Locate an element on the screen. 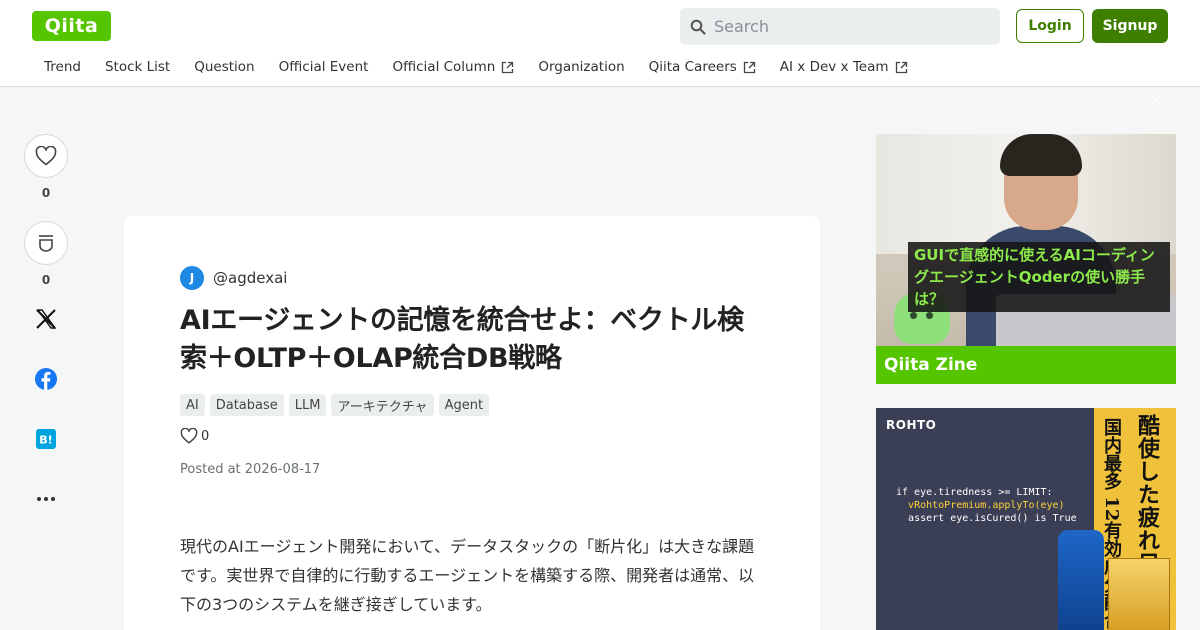 The height and width of the screenshot is (630, 1200). tag-database: Database is located at coordinates (246, 405).